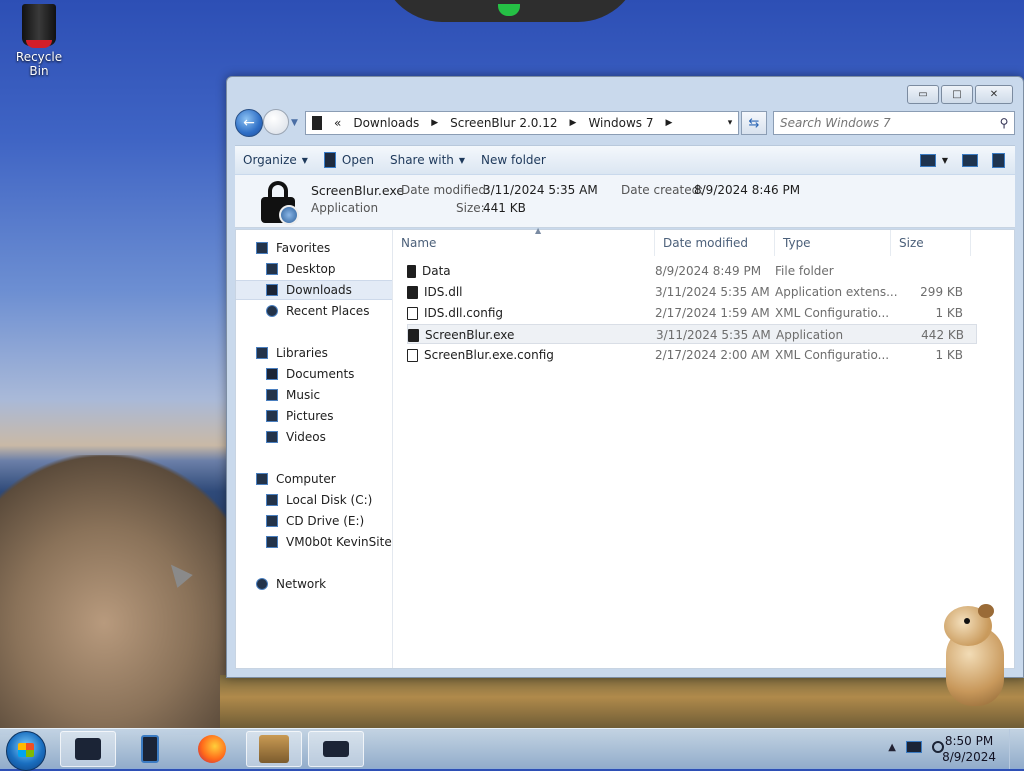 The height and width of the screenshot is (771, 1024). Describe the element at coordinates (249, 123) in the screenshot. I see `back-button: ←` at that location.